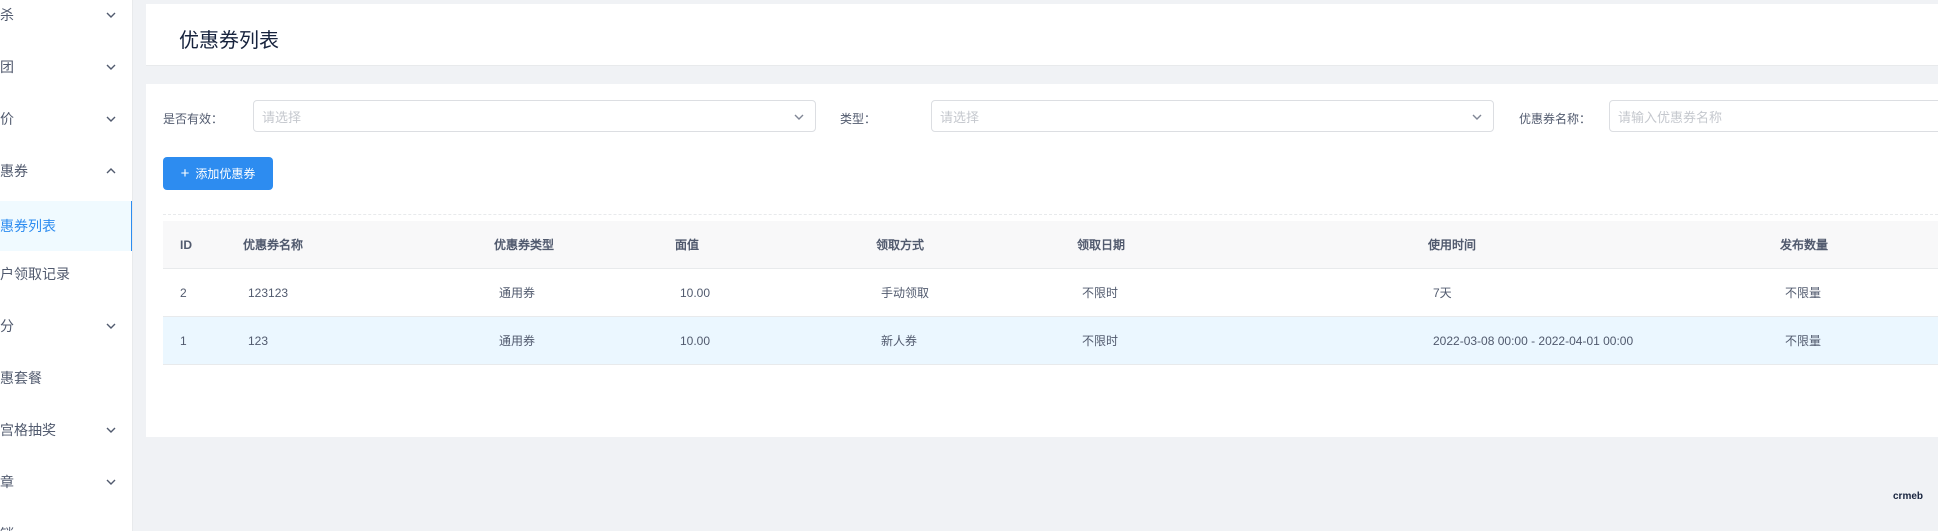 This screenshot has width=1938, height=531. Describe the element at coordinates (273, 244) in the screenshot. I see `column-header-name: 优惠券名称` at that location.